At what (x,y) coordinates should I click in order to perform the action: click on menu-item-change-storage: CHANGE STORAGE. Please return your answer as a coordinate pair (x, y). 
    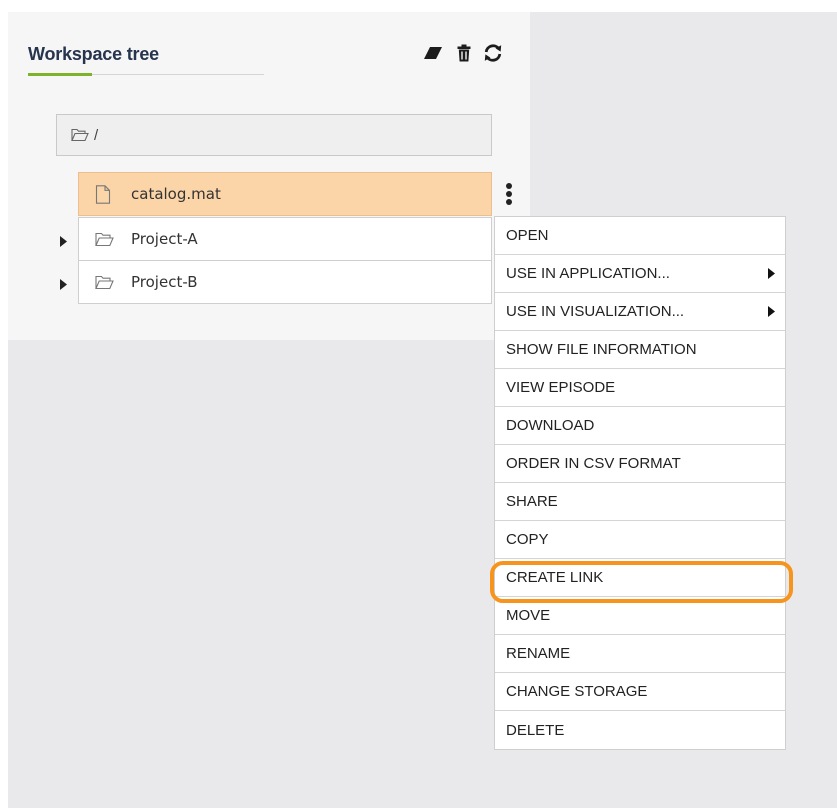
    Looking at the image, I should click on (640, 692).